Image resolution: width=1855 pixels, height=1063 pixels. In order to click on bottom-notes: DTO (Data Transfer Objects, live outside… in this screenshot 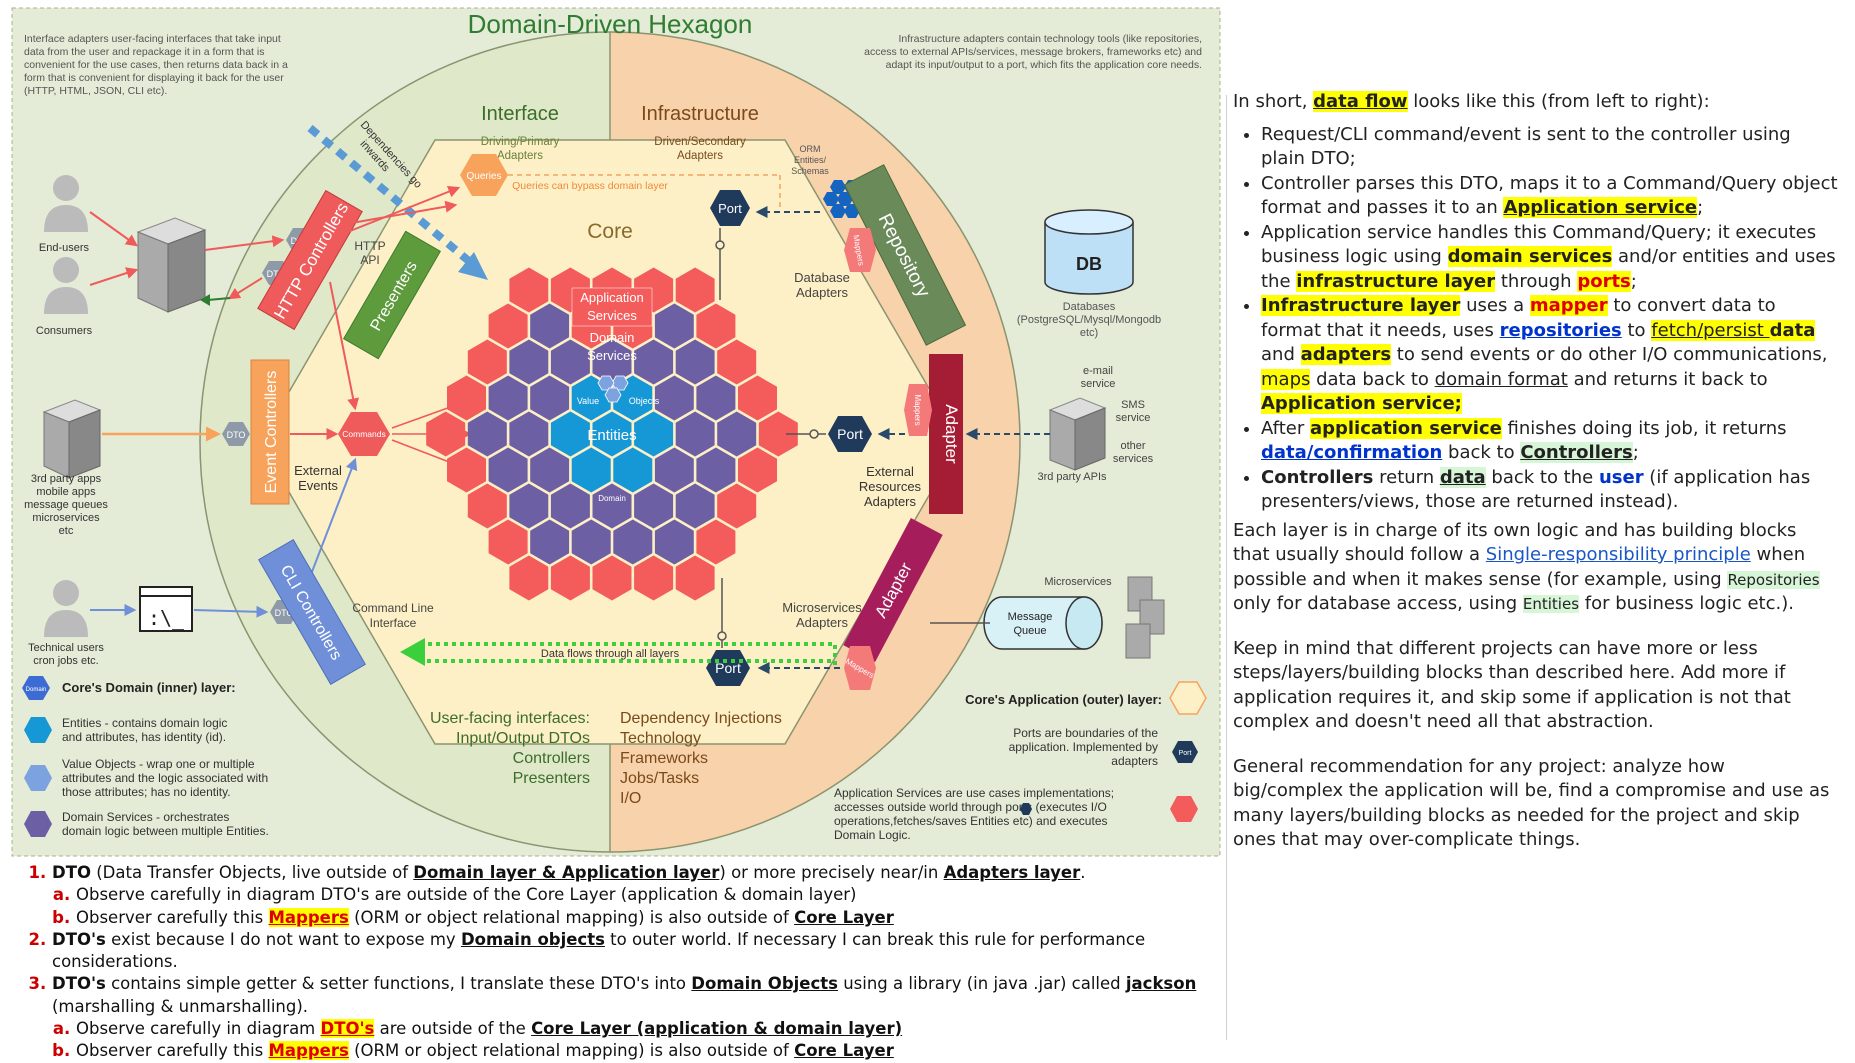, I will do `click(620, 962)`.